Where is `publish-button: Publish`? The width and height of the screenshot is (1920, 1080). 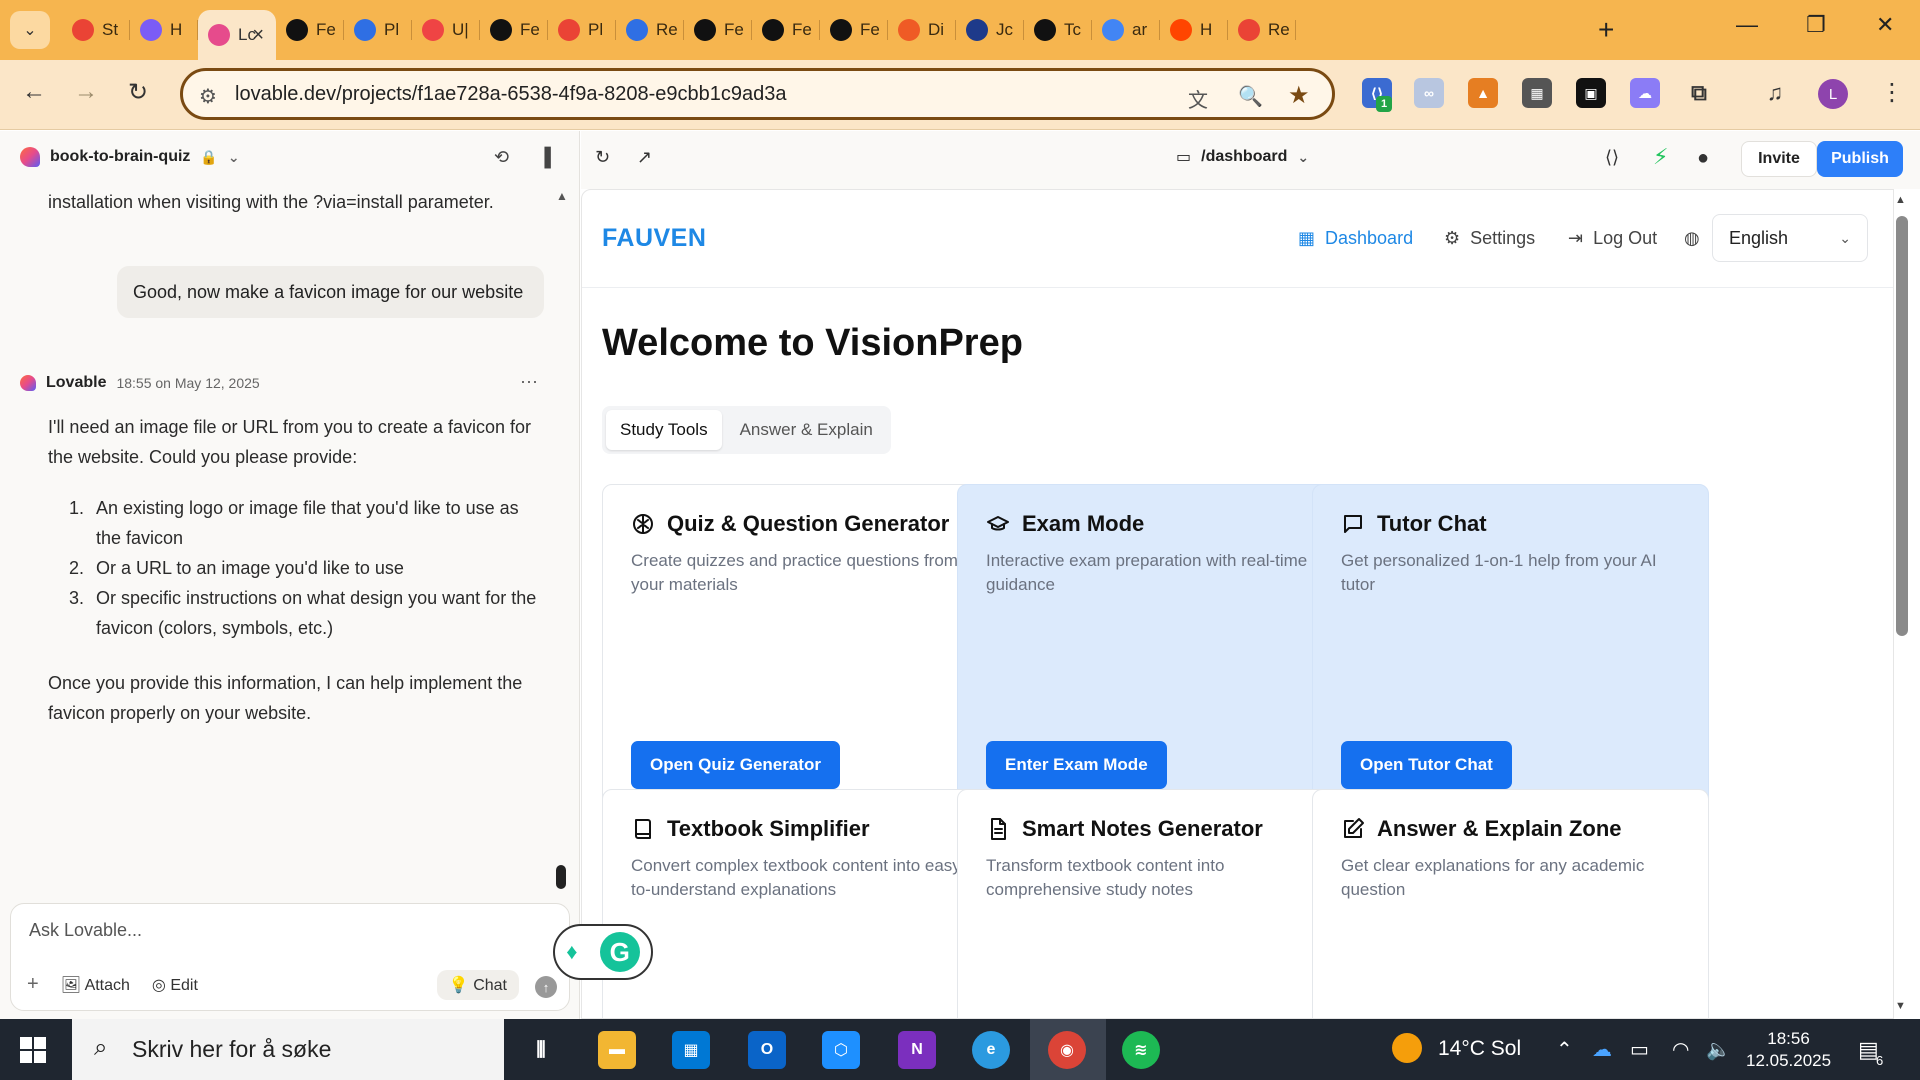
publish-button: Publish is located at coordinates (1860, 159).